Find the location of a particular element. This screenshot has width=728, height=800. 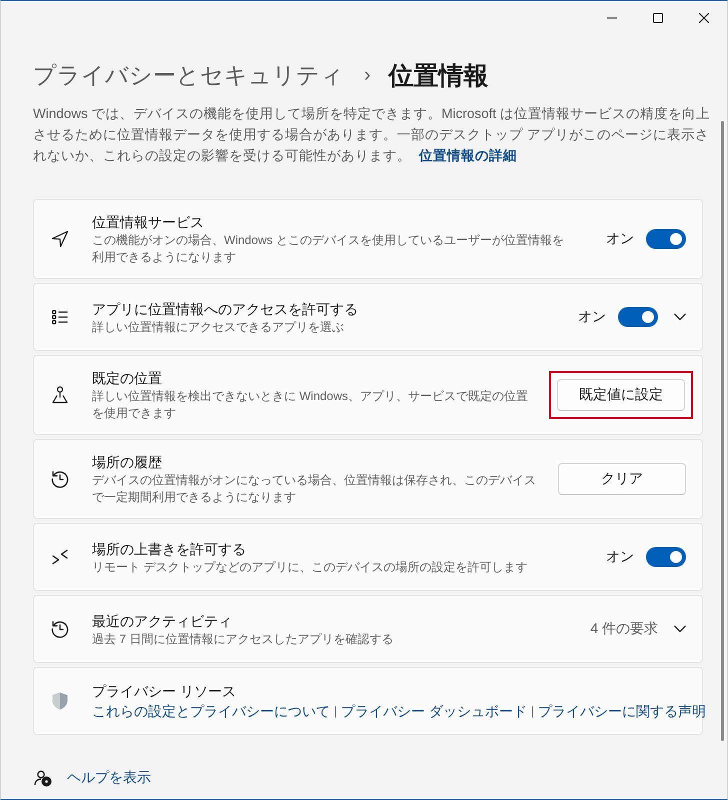

setting-title: 位置情報サービス is located at coordinates (148, 222).